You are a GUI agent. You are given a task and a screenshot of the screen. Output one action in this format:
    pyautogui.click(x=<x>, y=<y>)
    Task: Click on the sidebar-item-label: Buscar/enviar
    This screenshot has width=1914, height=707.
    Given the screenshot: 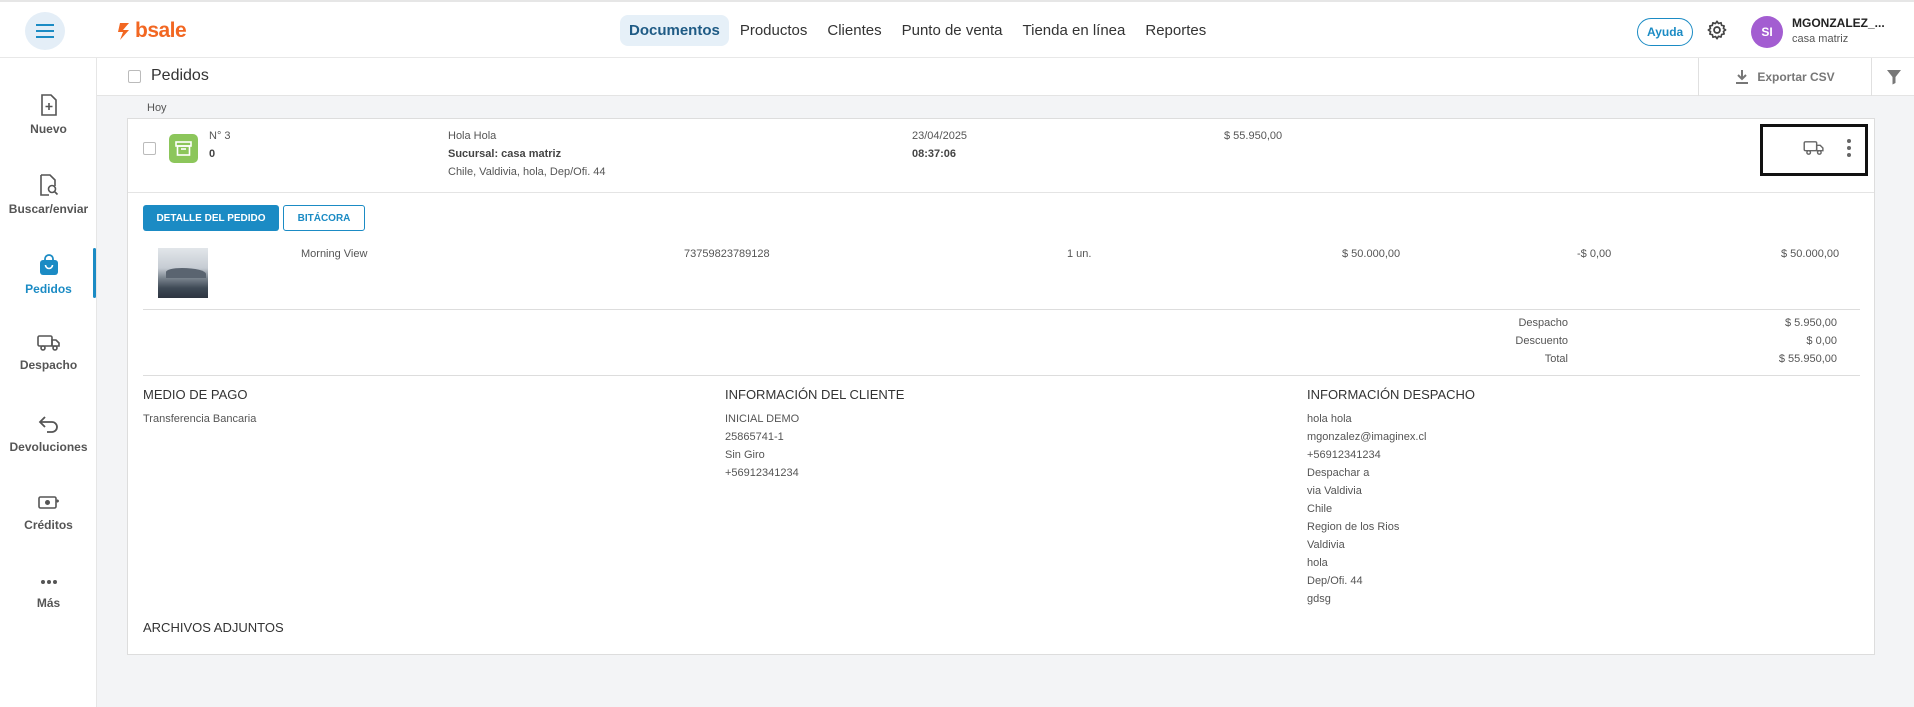 What is the action you would take?
    pyautogui.click(x=48, y=209)
    